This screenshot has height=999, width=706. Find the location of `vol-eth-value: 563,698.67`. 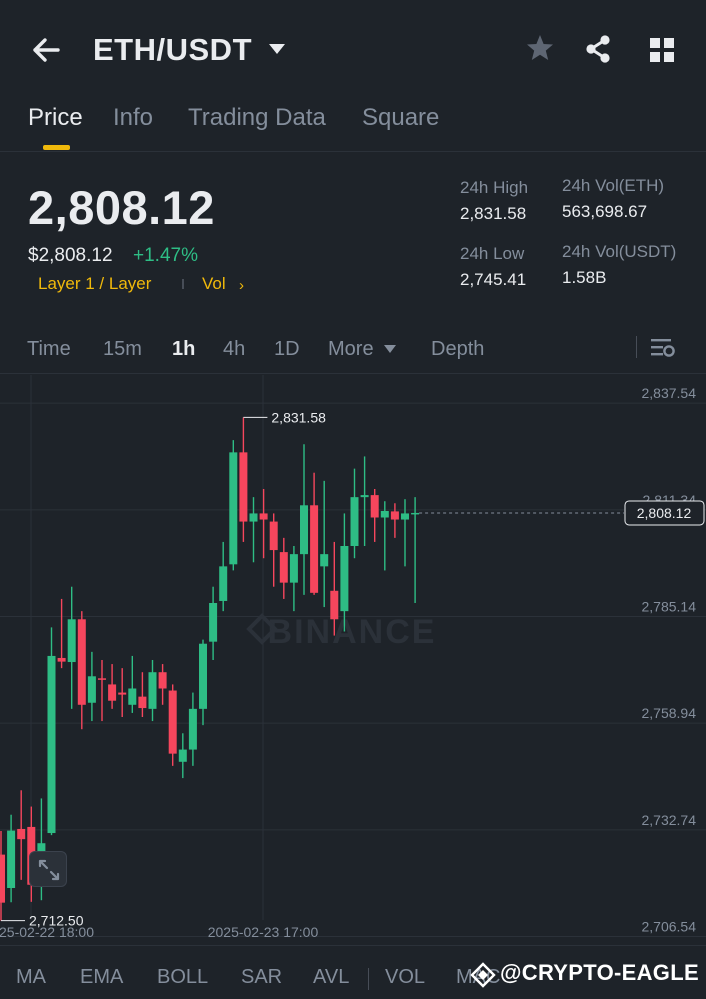

vol-eth-value: 563,698.67 is located at coordinates (605, 211).